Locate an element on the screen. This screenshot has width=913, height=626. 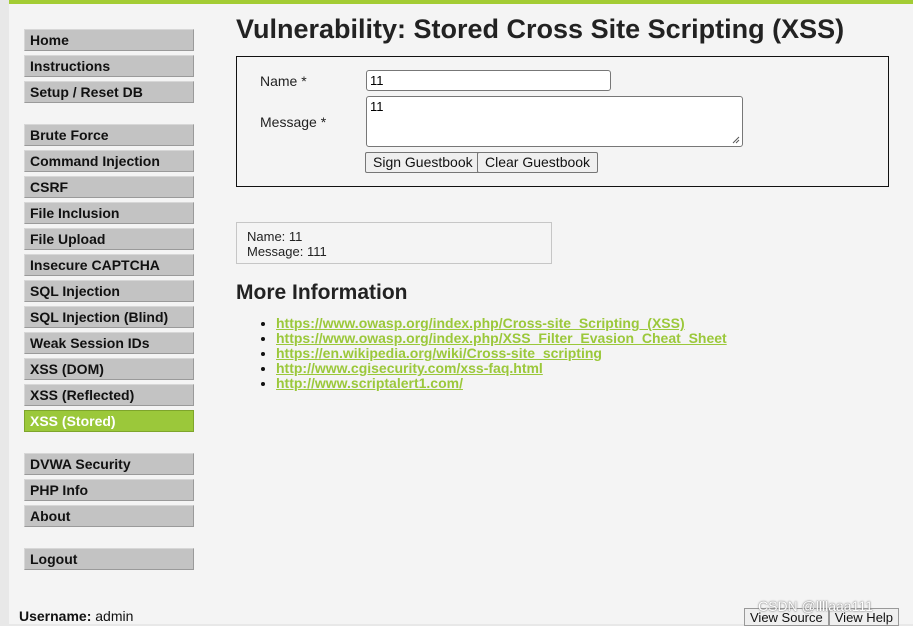
message-label: Message * is located at coordinates (293, 122).